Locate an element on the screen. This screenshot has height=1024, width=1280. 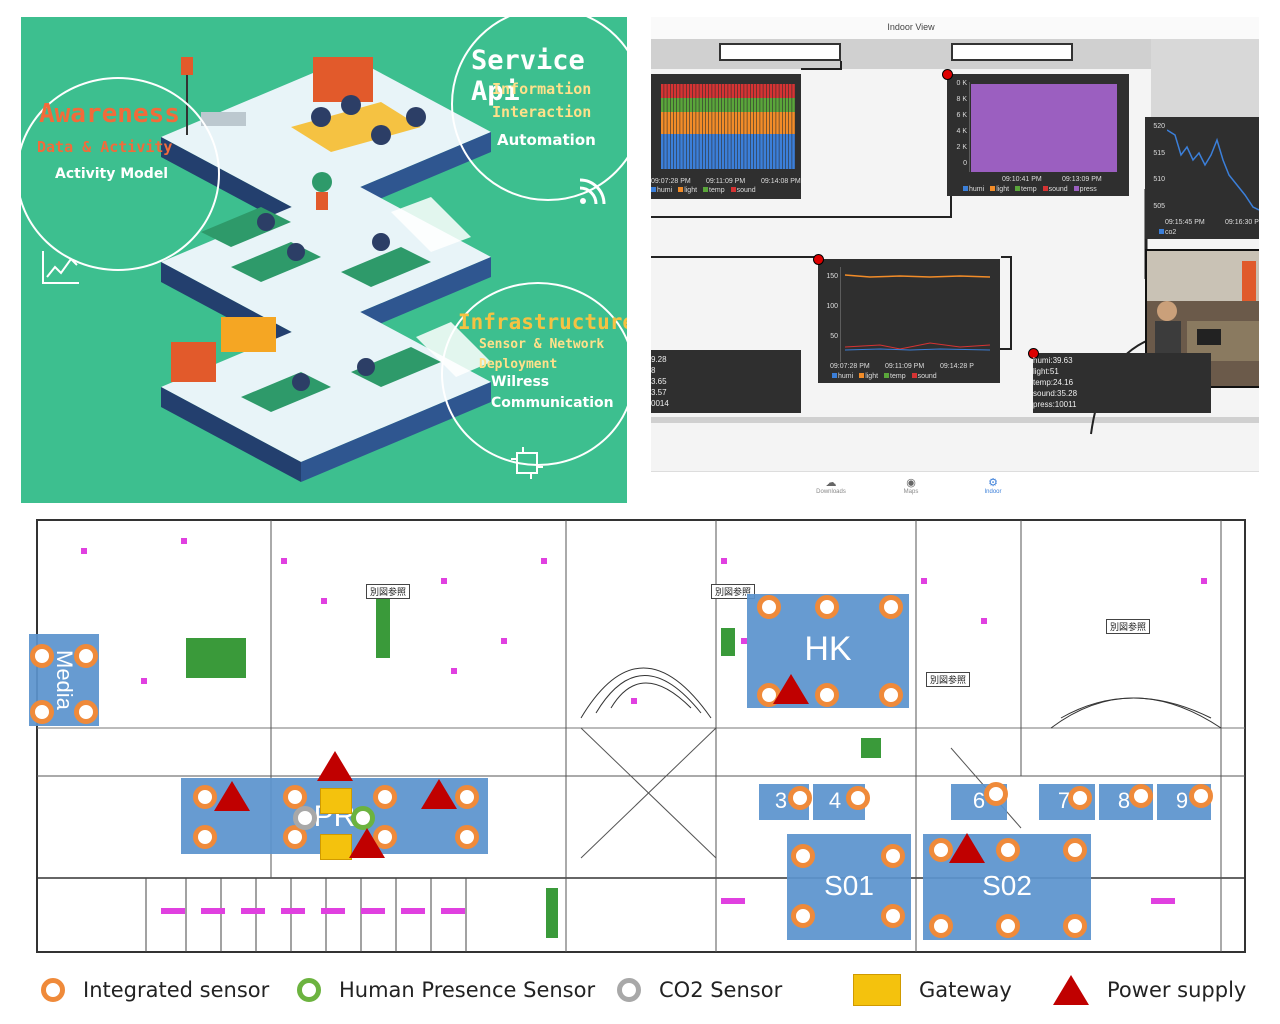
co2-sensor is located at coordinates (305, 818).